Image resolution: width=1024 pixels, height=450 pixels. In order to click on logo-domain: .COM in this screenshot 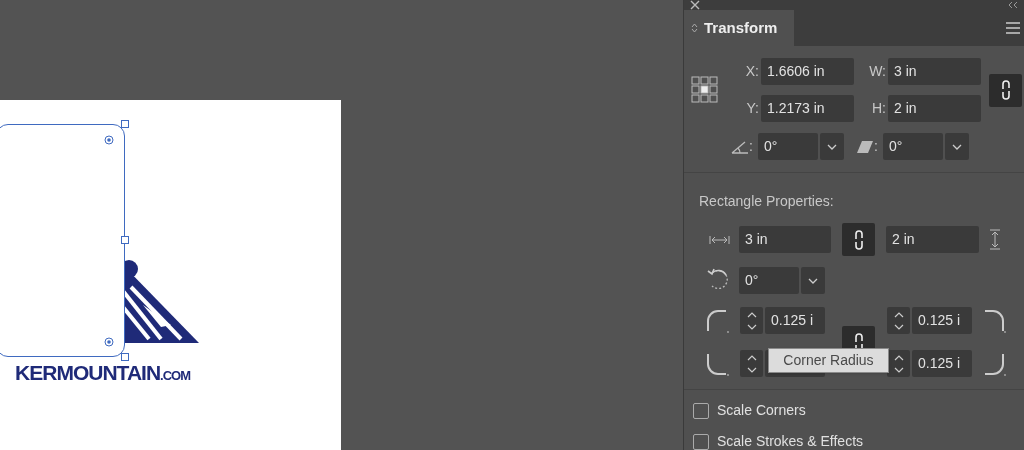, I will do `click(175, 375)`.